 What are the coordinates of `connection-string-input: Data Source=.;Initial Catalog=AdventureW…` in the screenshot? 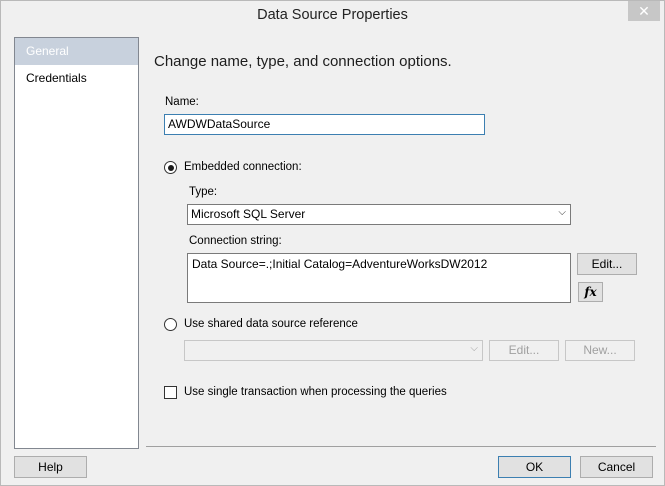 It's located at (379, 278).